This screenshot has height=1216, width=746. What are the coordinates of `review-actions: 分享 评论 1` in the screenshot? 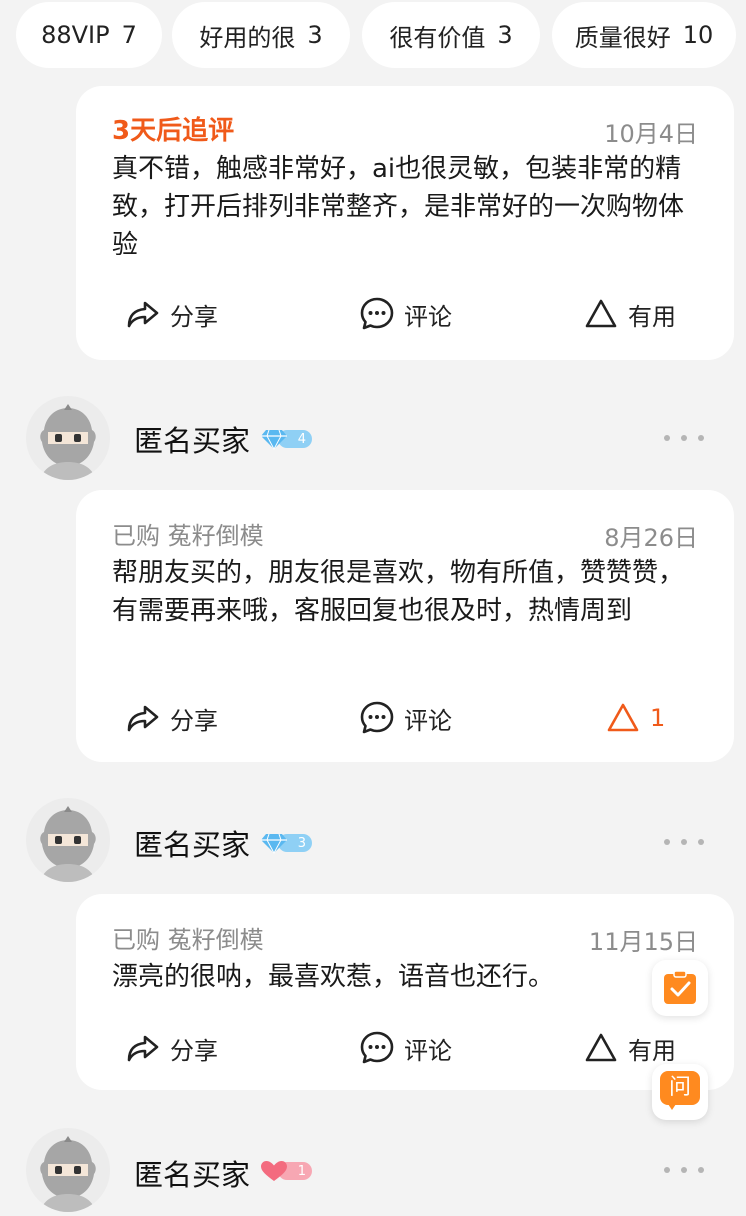 It's located at (405, 718).